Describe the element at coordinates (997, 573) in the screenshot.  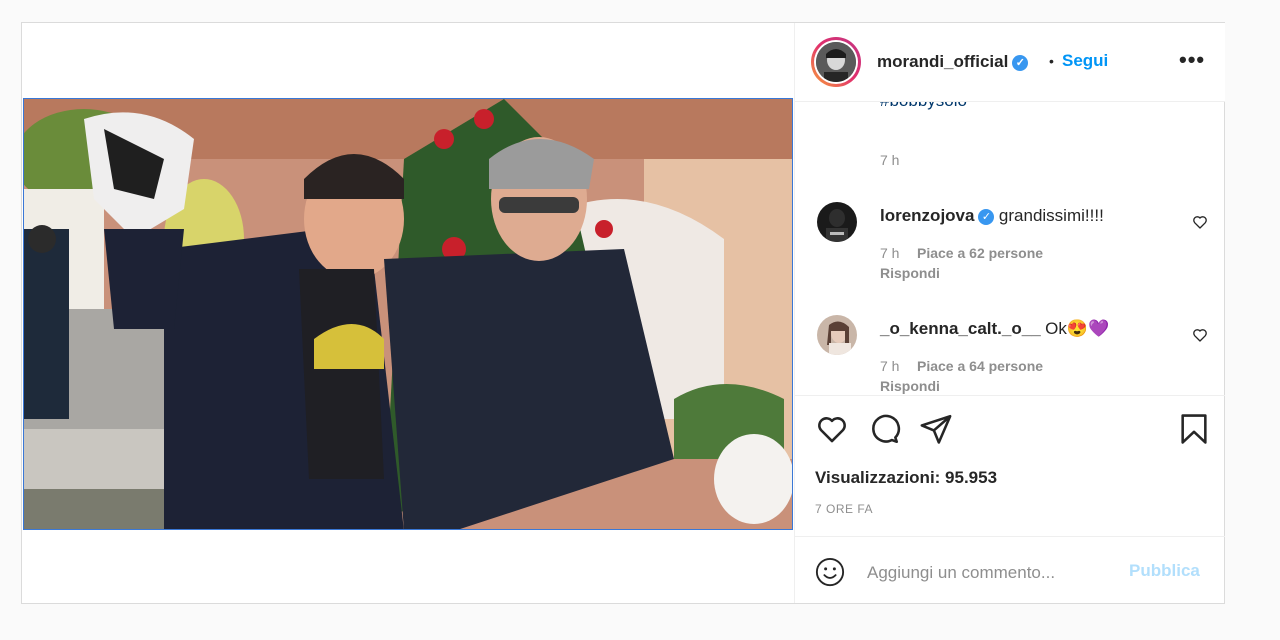
I see `comment-input` at that location.